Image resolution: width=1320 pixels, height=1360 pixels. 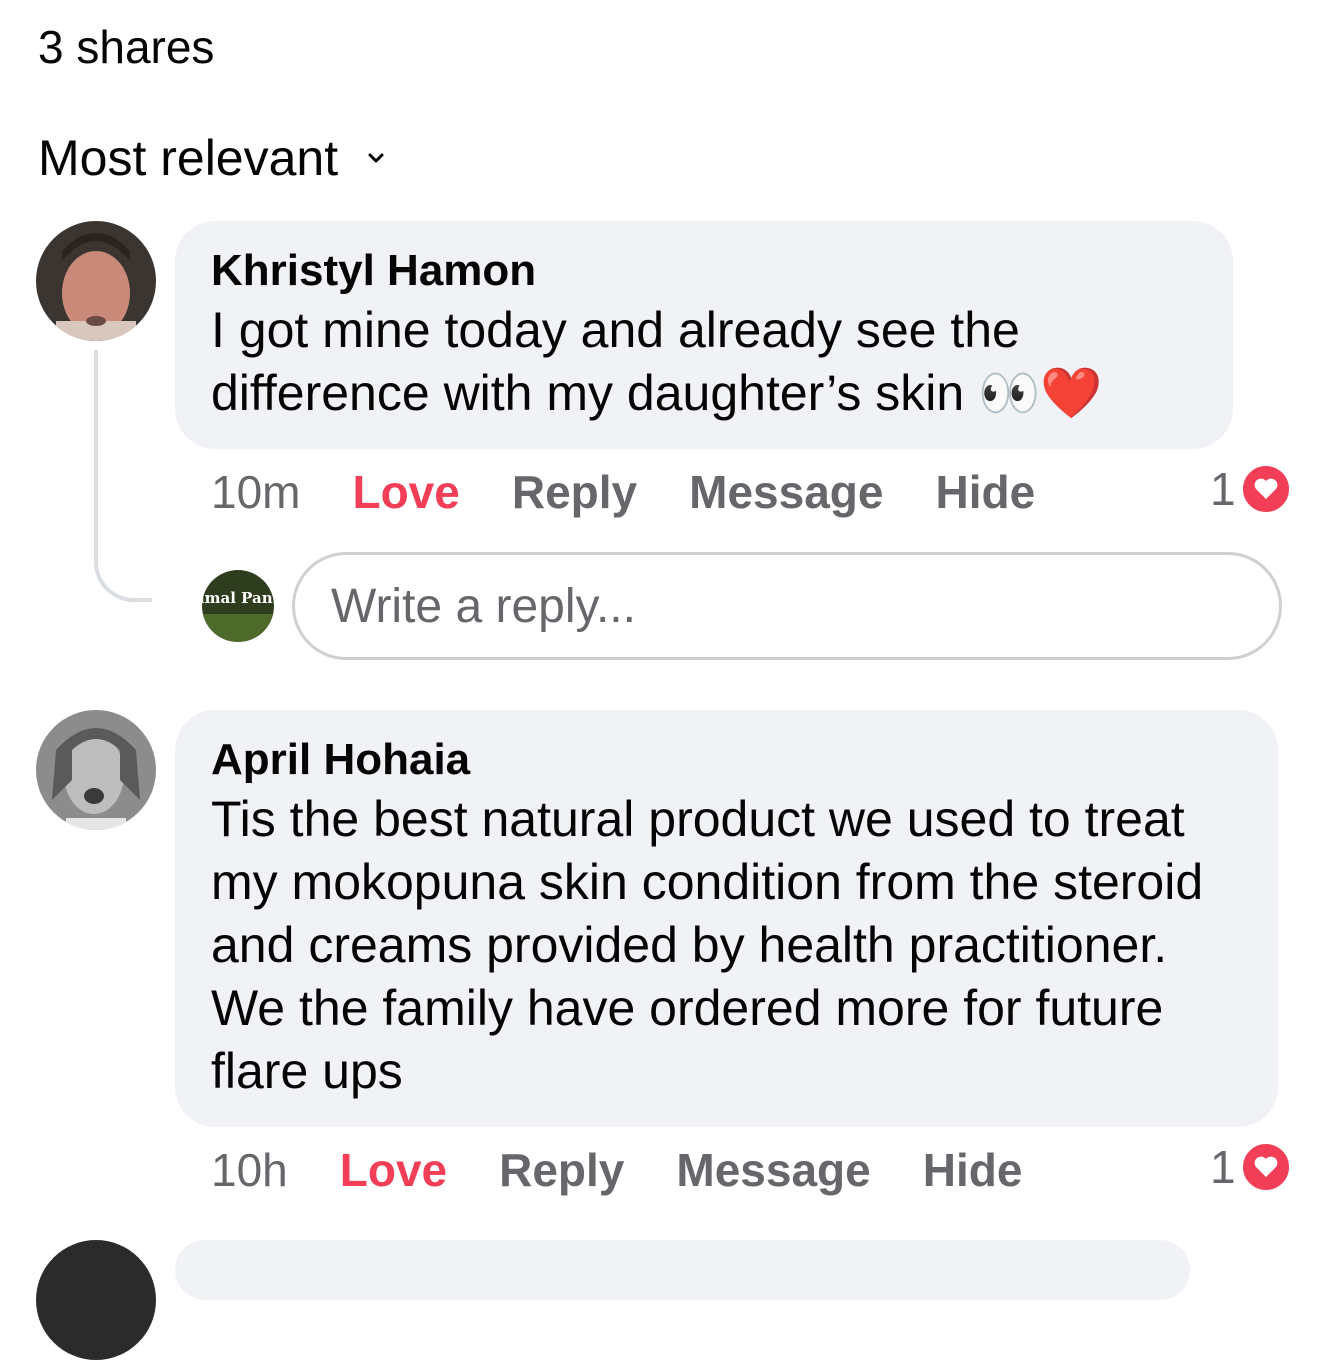 I want to click on sort-dropdown: Most relevant, so click(x=212, y=158).